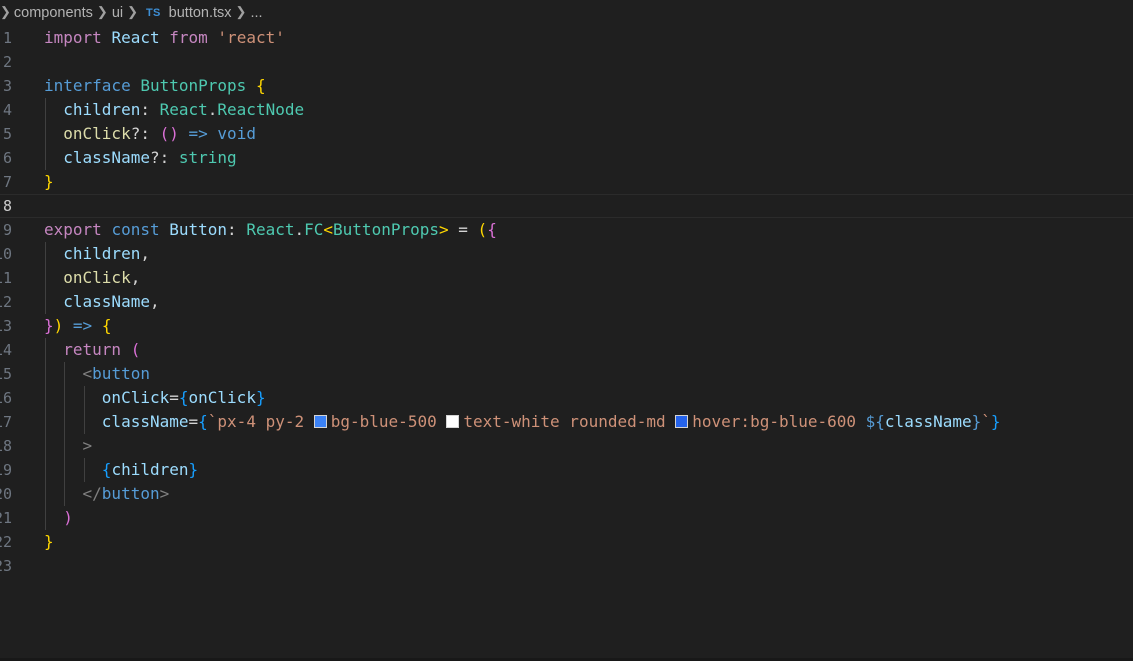 The width and height of the screenshot is (1133, 661). I want to click on code-token: FC, so click(314, 229).